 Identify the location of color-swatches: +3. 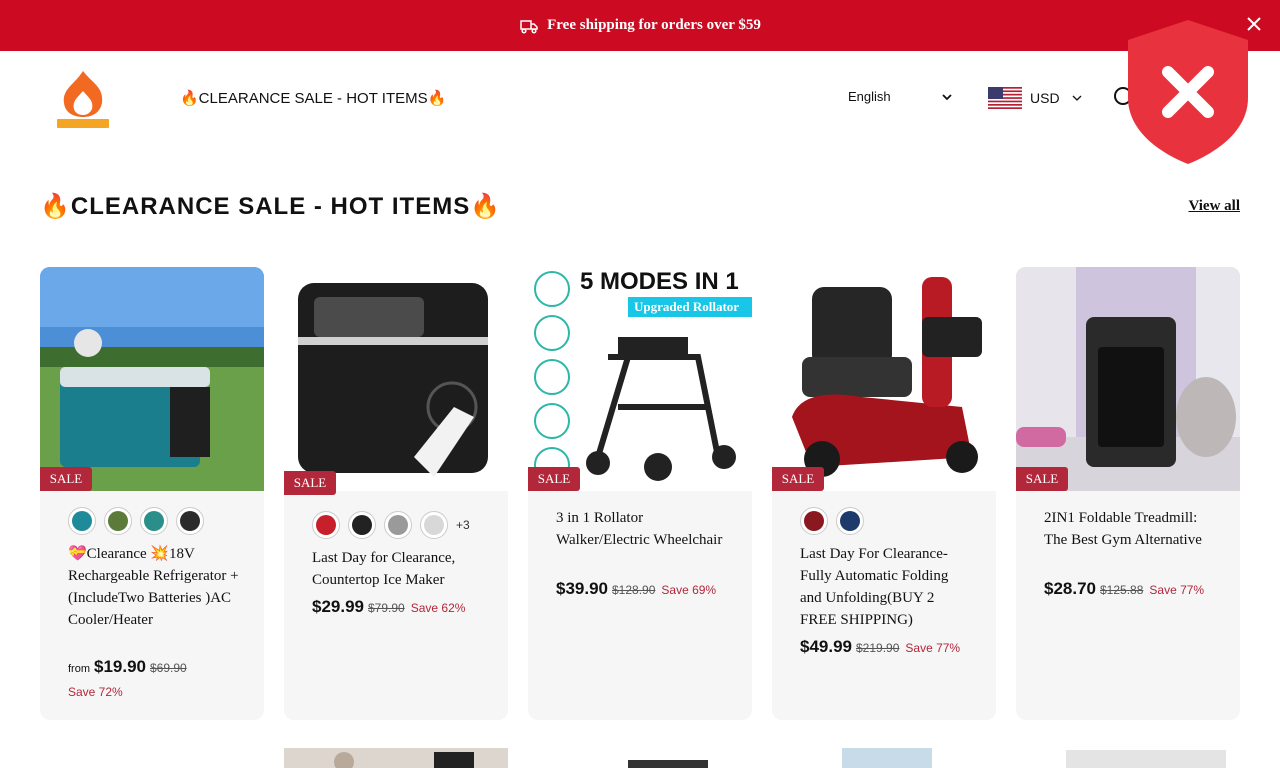
(391, 525).